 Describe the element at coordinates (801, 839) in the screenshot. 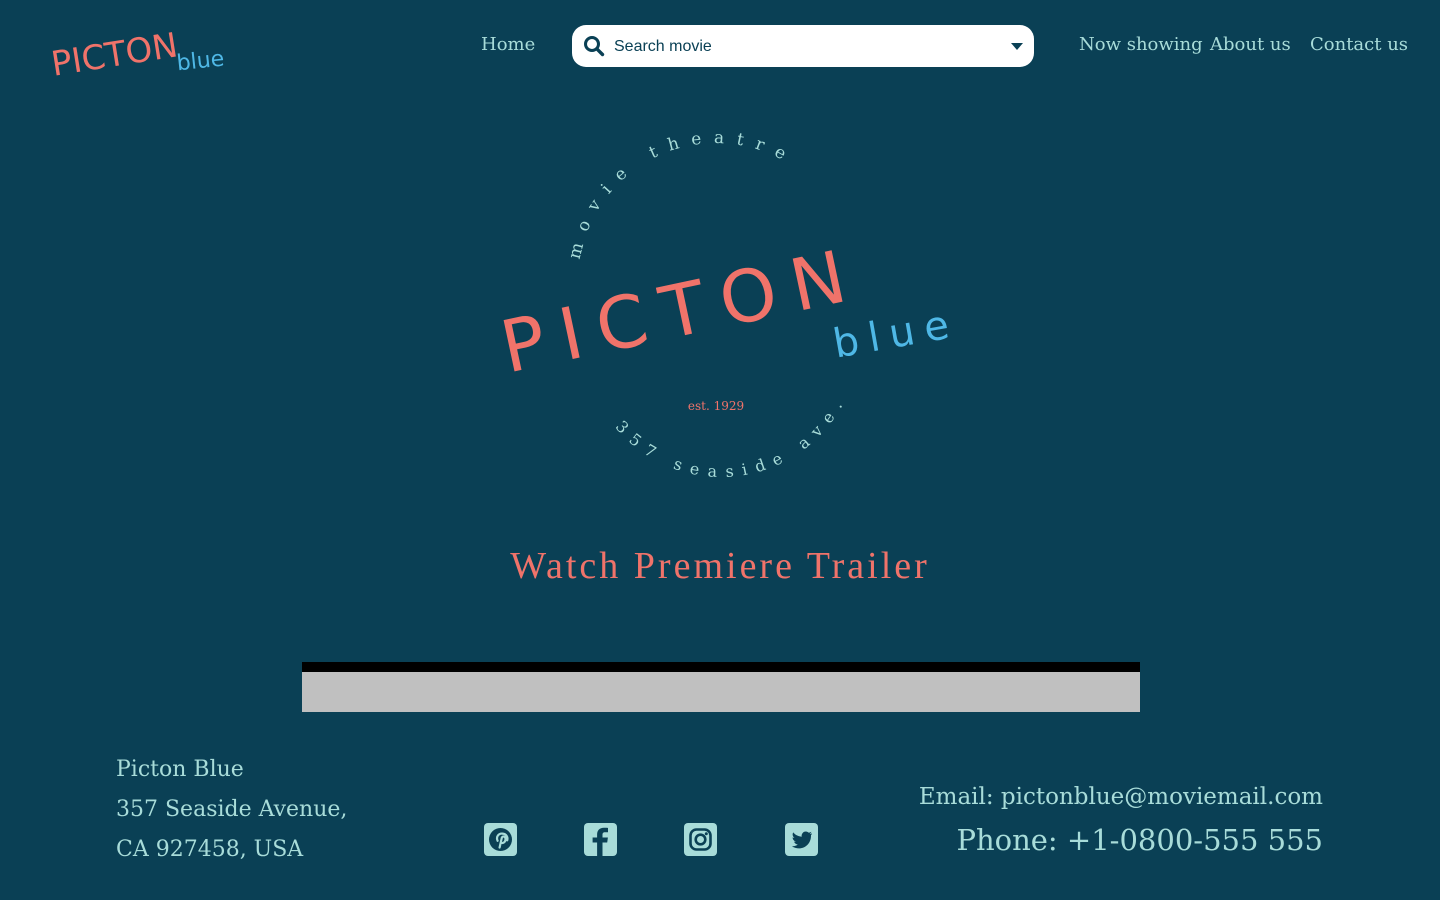

I see `twitter-icon` at that location.